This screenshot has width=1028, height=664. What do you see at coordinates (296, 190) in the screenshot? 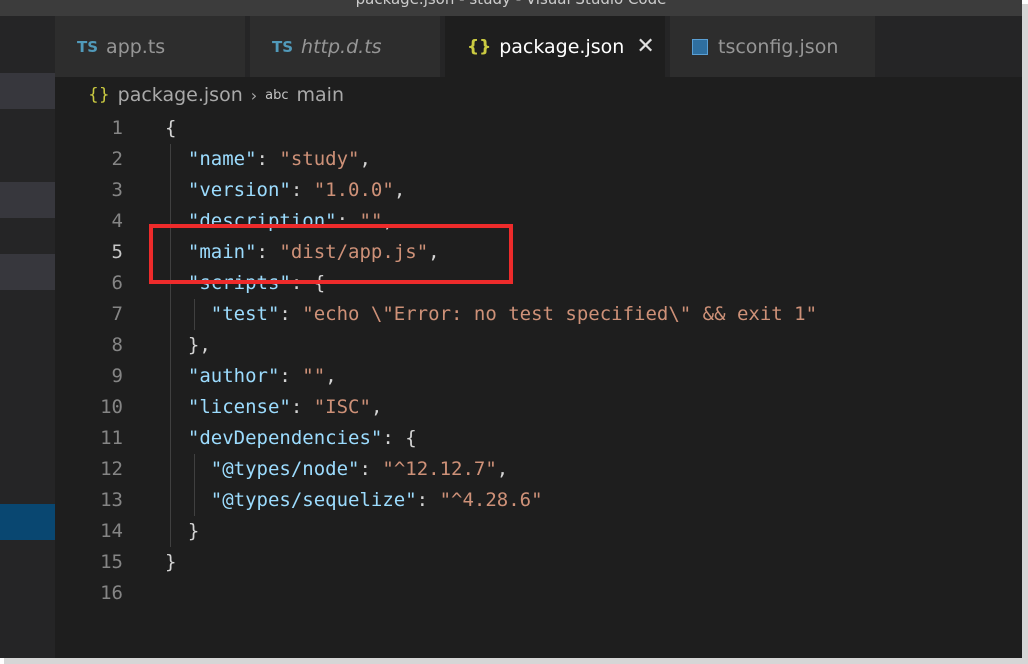
I see `code-text: "version": "1.0.0",` at bounding box center [296, 190].